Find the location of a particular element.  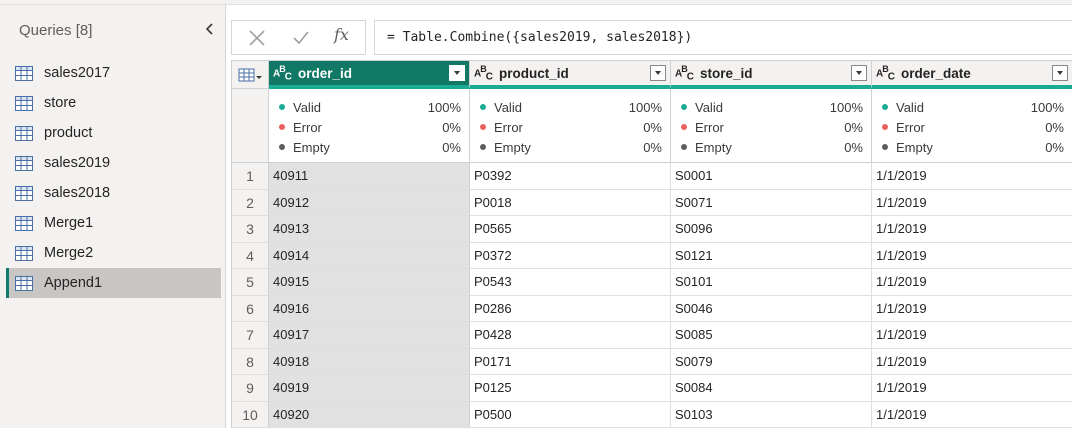

query-item-merge1: Merge1 is located at coordinates (113, 223).